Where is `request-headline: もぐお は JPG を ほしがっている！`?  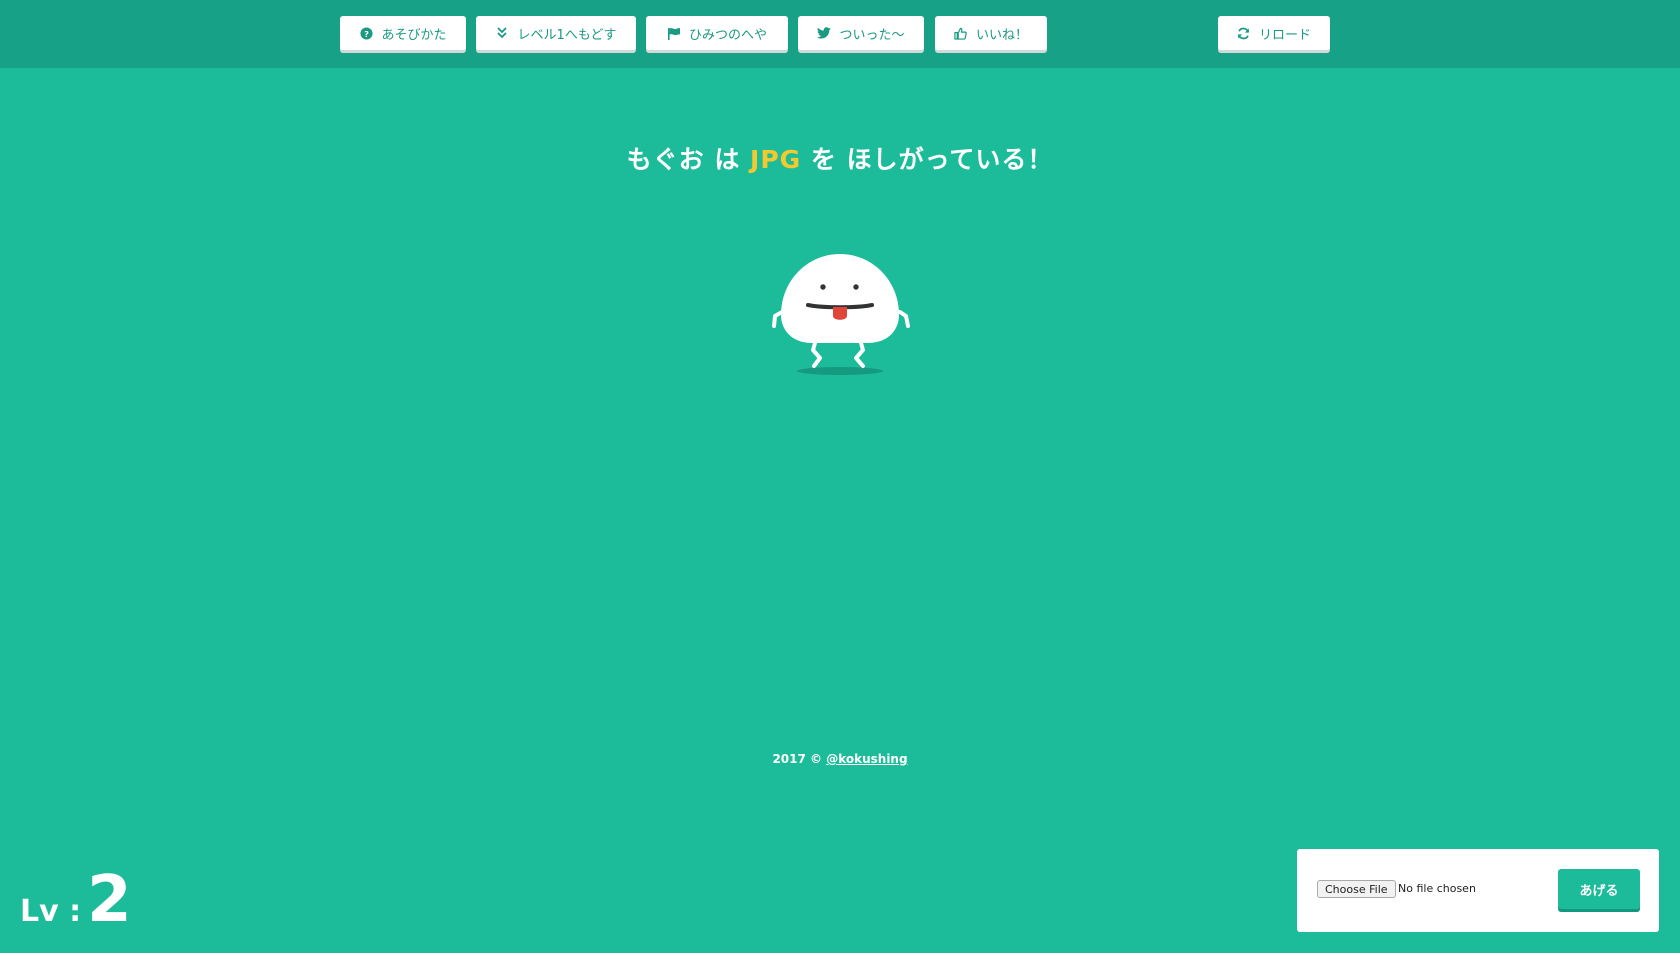 request-headline: もぐお は JPG を ほしがっている！ is located at coordinates (840, 158).